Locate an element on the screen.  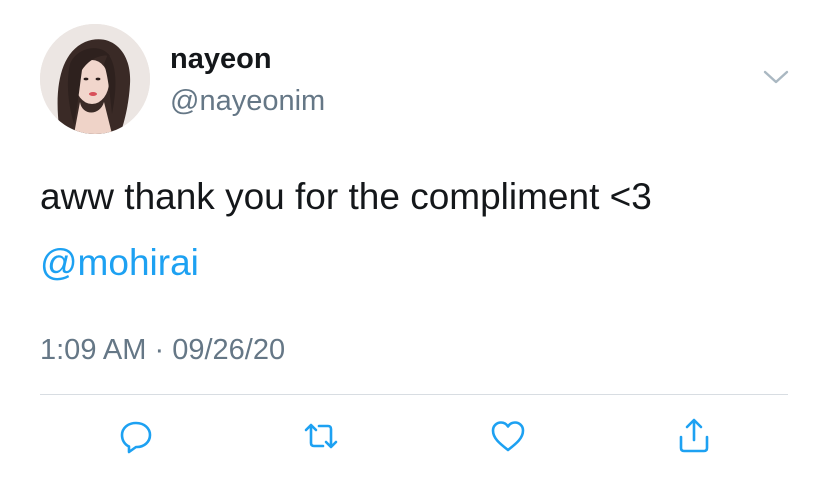
avatar is located at coordinates (95, 79).